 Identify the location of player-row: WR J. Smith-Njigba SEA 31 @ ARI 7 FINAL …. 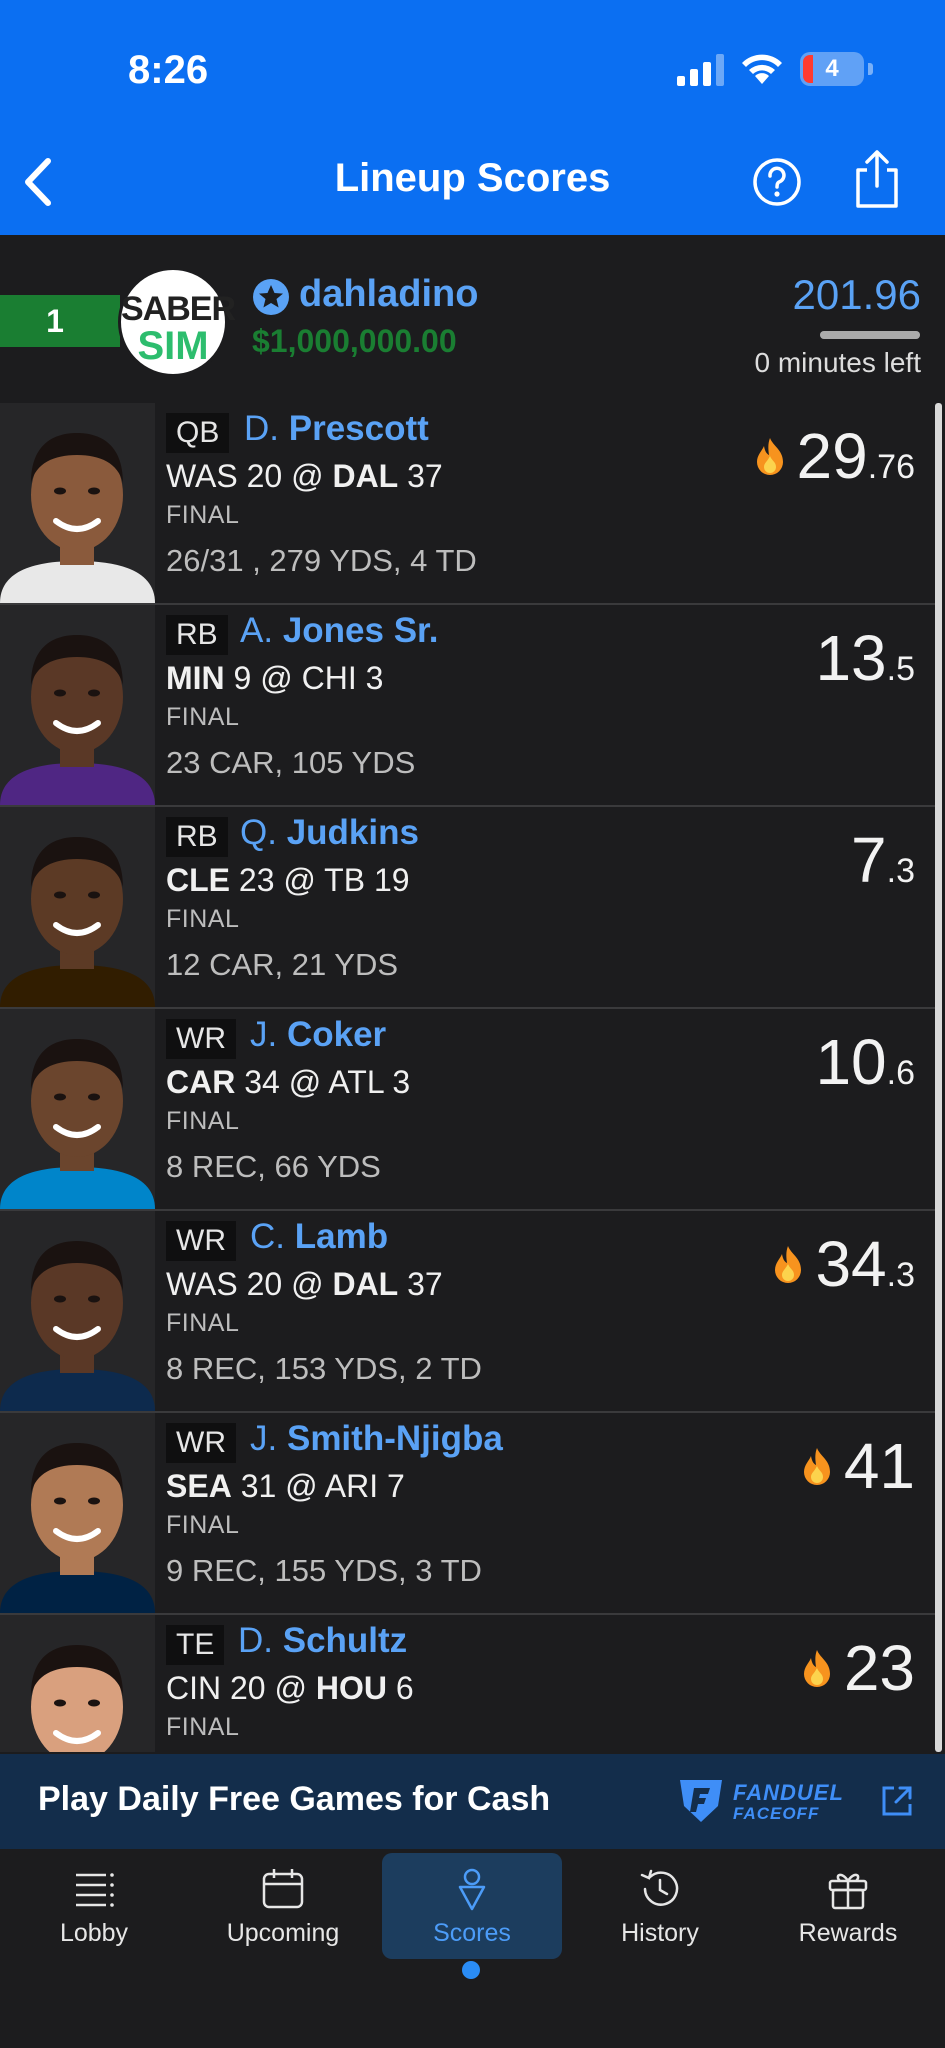
(467, 1514).